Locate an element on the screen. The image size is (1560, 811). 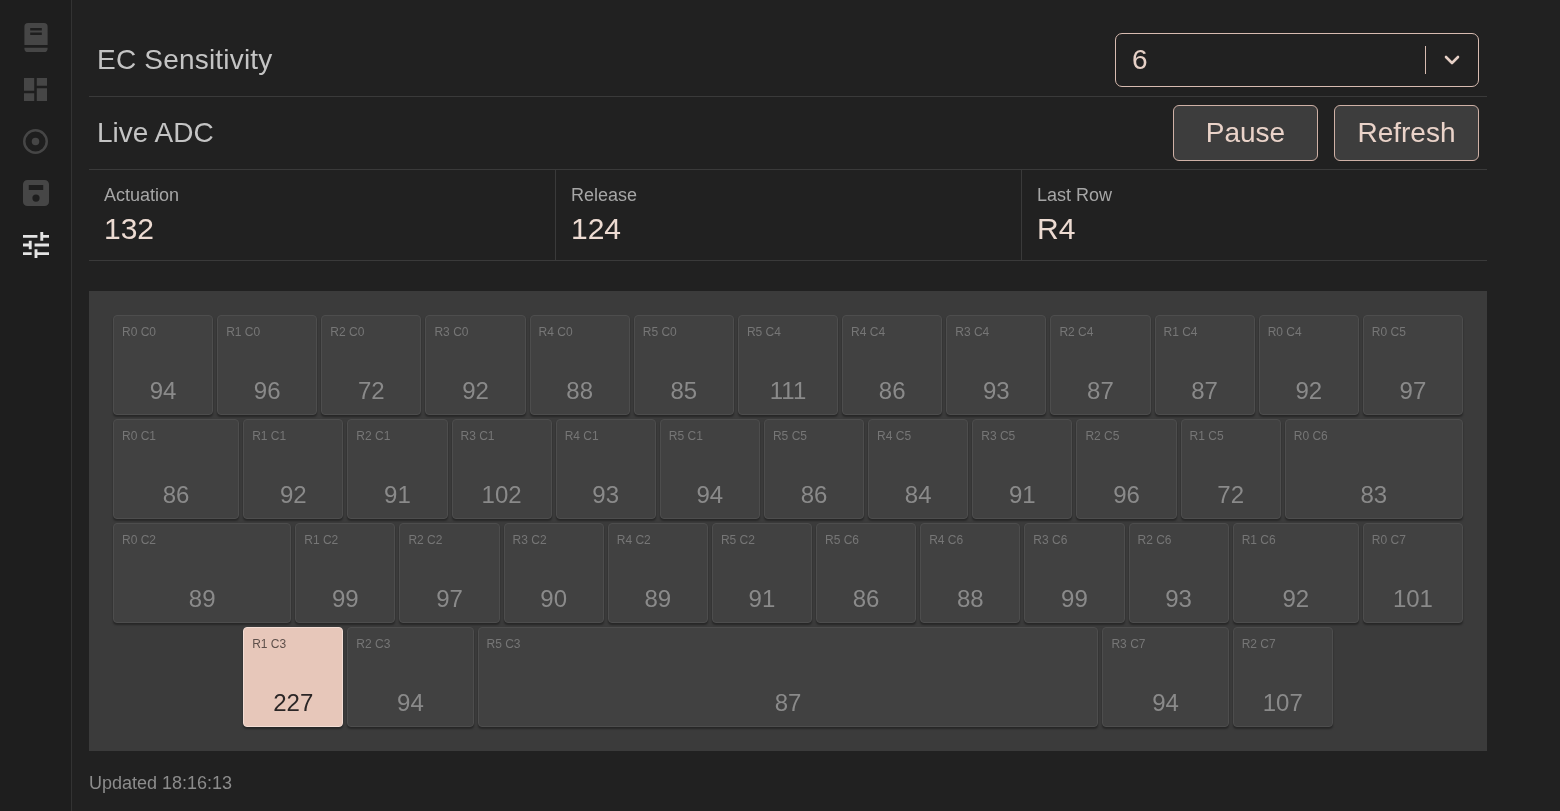
pause-button: Pause is located at coordinates (1245, 133).